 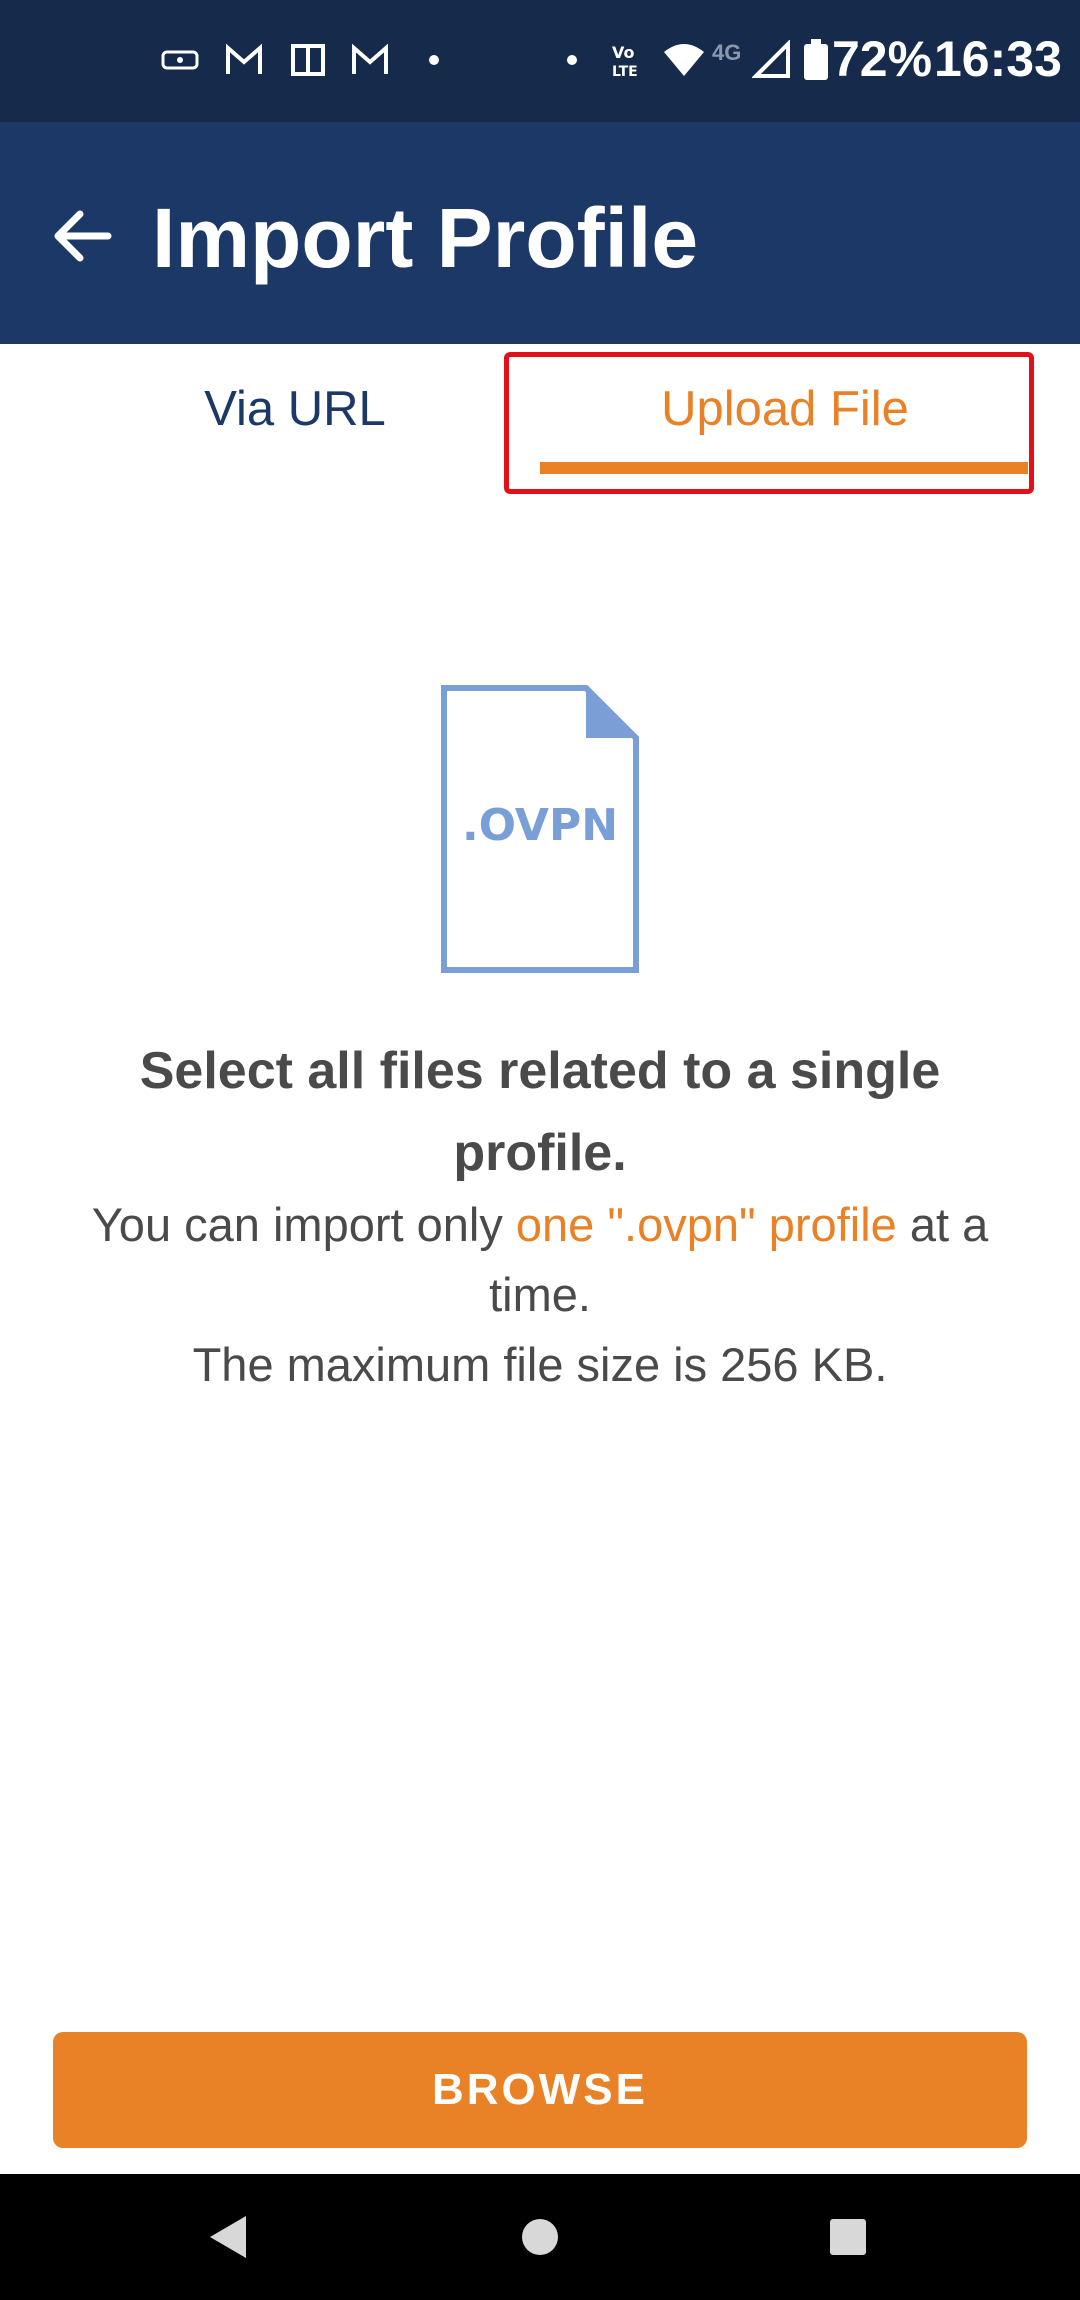 I want to click on arrow-left-icon, so click(x=82, y=236).